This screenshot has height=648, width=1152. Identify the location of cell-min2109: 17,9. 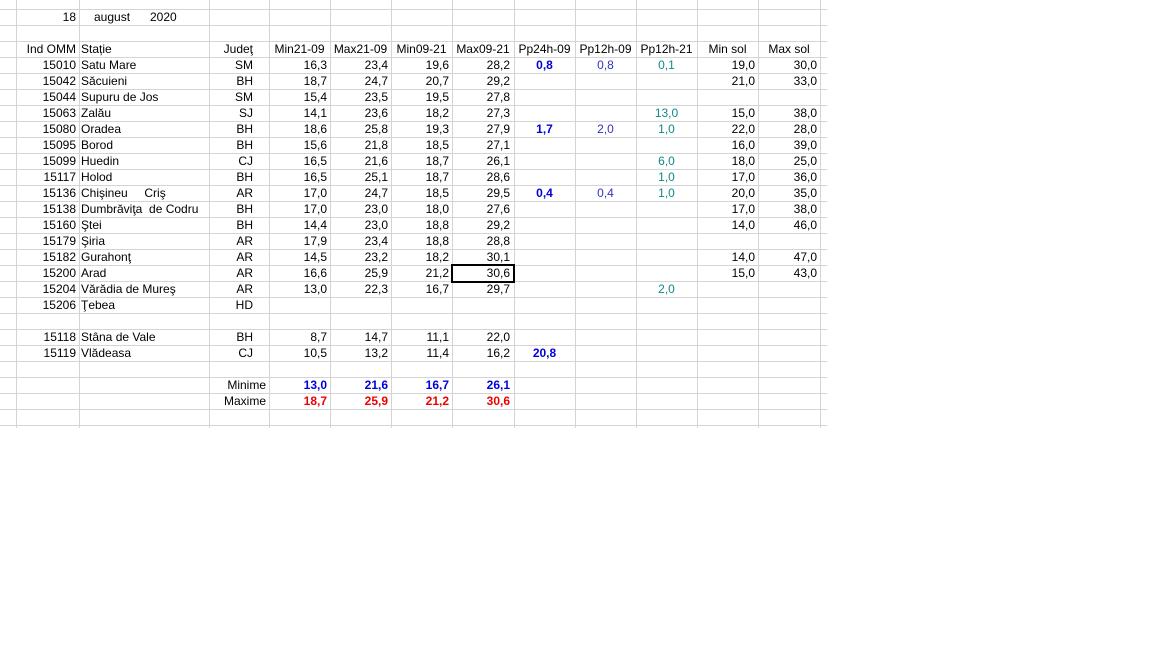
(299, 241).